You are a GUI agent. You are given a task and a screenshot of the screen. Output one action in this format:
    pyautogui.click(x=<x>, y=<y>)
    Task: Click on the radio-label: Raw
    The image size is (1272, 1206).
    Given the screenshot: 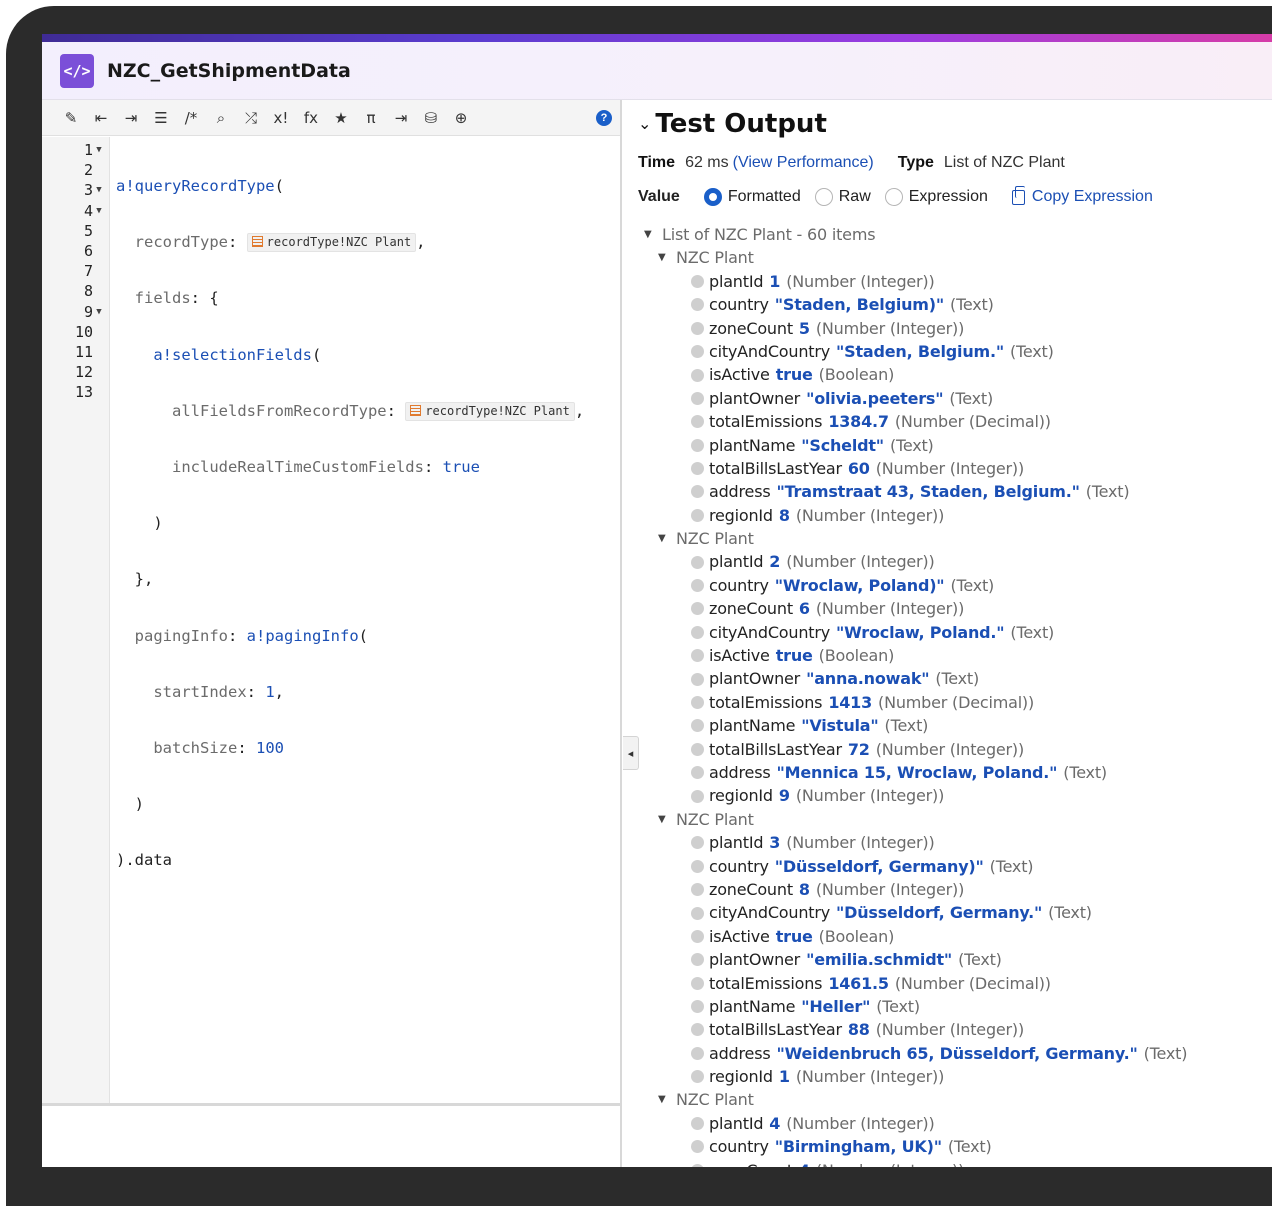 What is the action you would take?
    pyautogui.click(x=854, y=196)
    